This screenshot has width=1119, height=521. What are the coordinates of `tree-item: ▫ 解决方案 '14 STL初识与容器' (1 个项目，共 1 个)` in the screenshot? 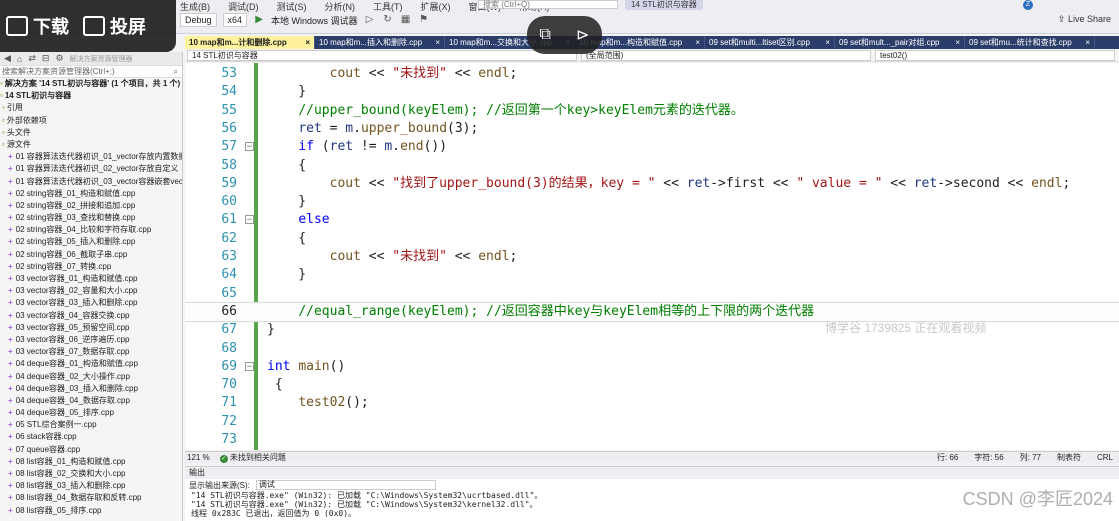 It's located at (91, 84).